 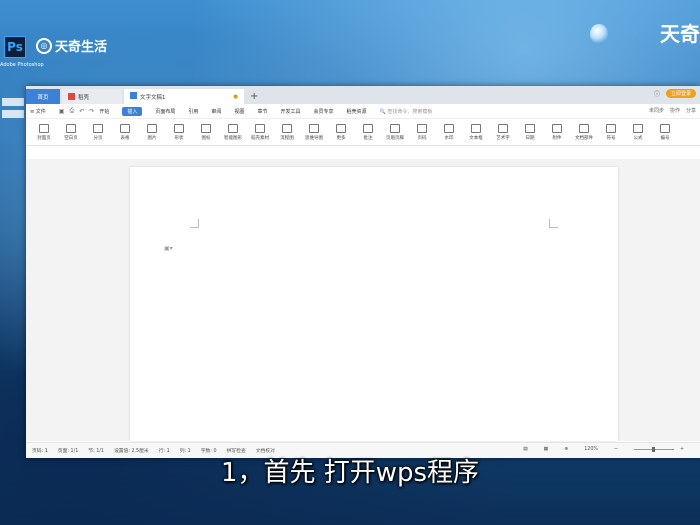 What do you see at coordinates (239, 111) in the screenshot?
I see `menu-item: 视图` at bounding box center [239, 111].